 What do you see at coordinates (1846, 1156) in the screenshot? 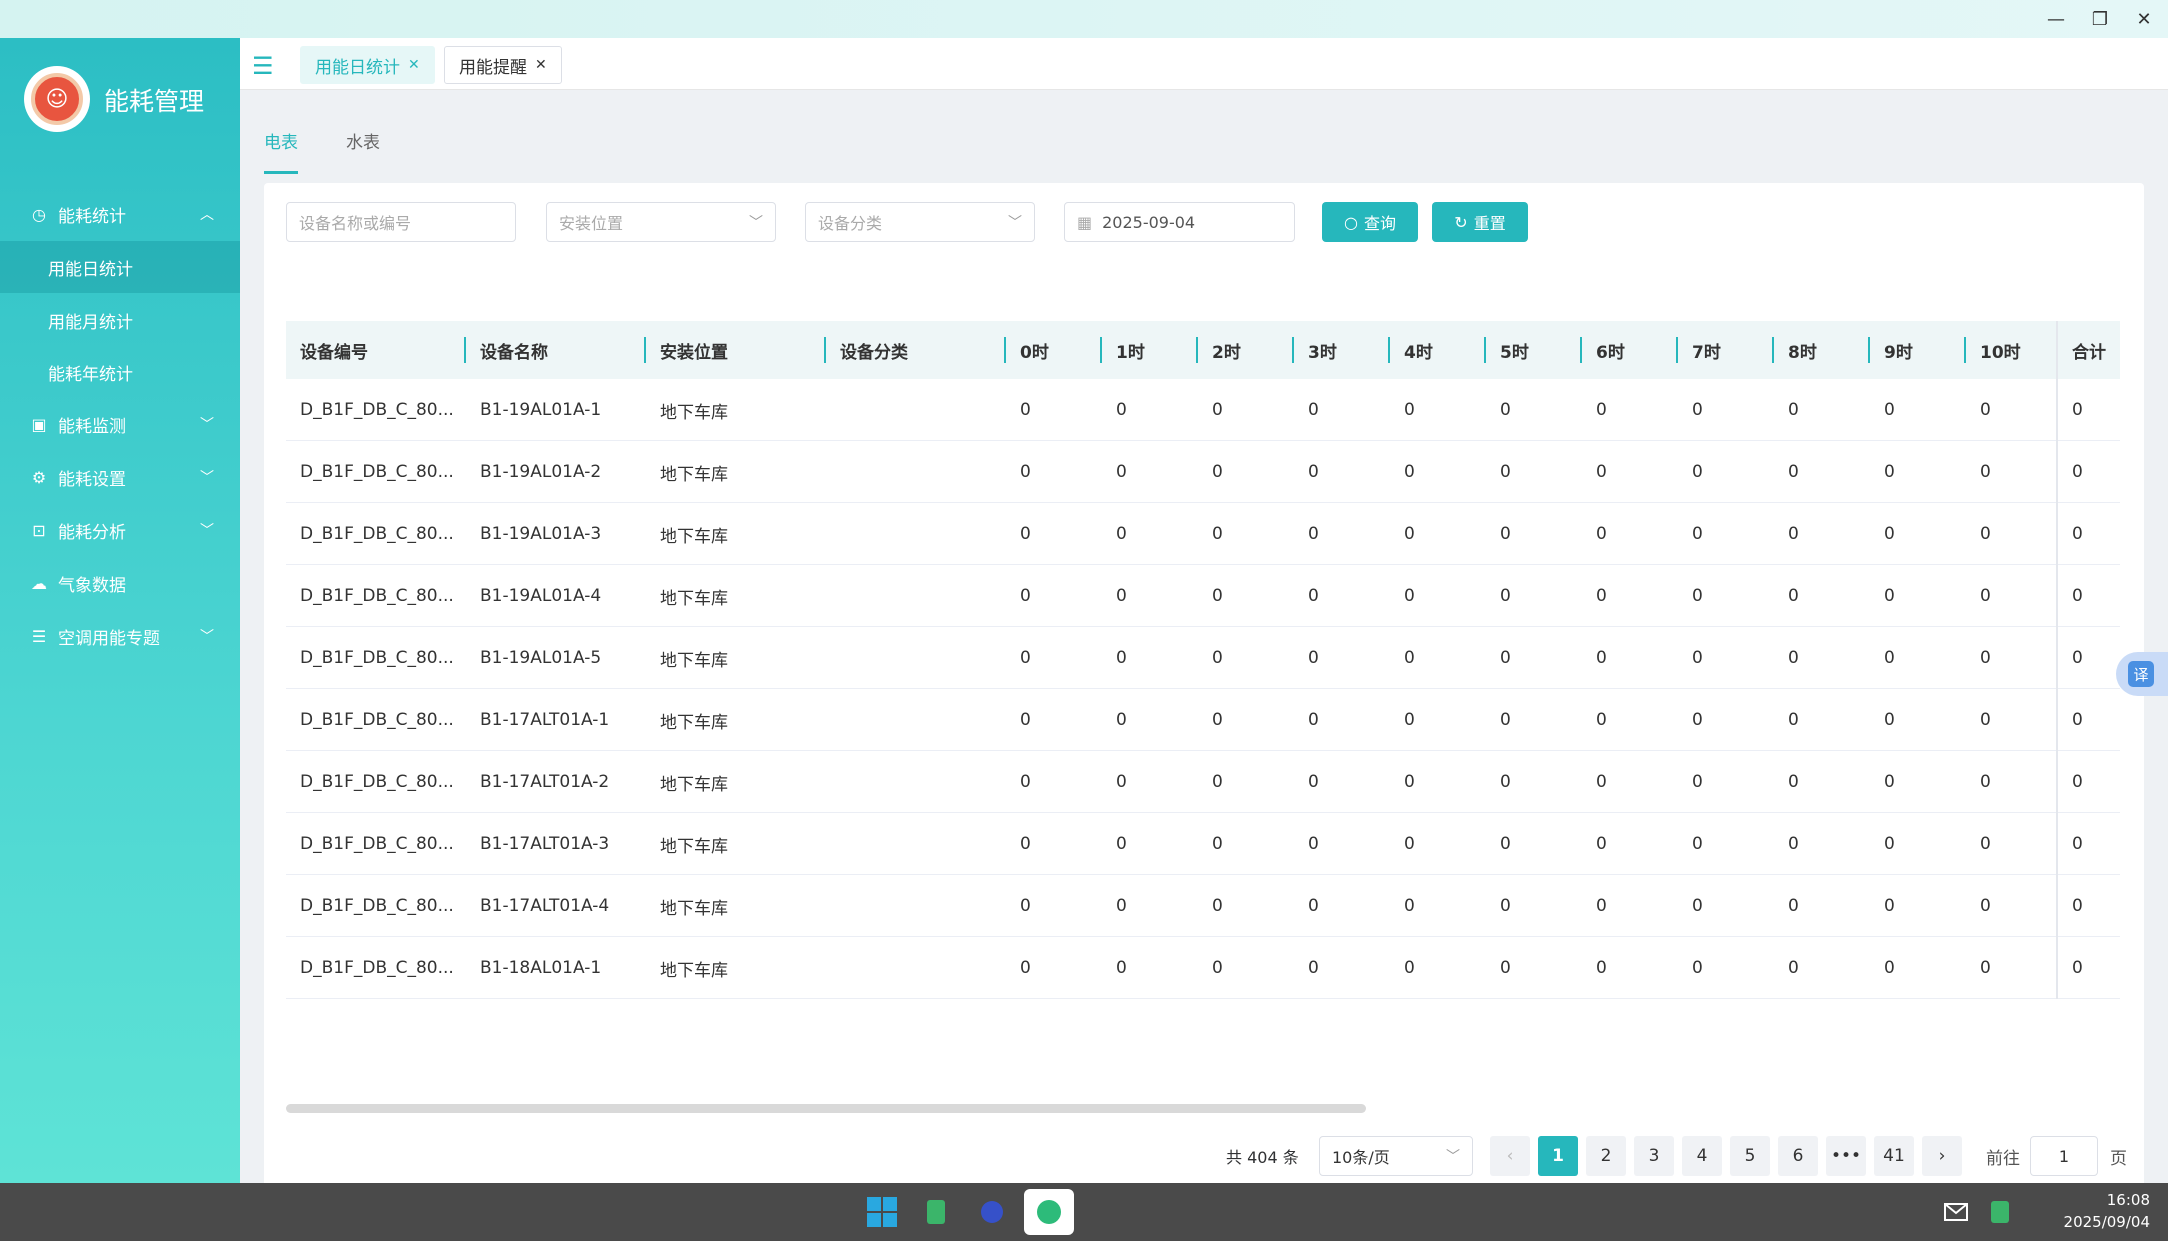
I see `more-pages-button: •••` at bounding box center [1846, 1156].